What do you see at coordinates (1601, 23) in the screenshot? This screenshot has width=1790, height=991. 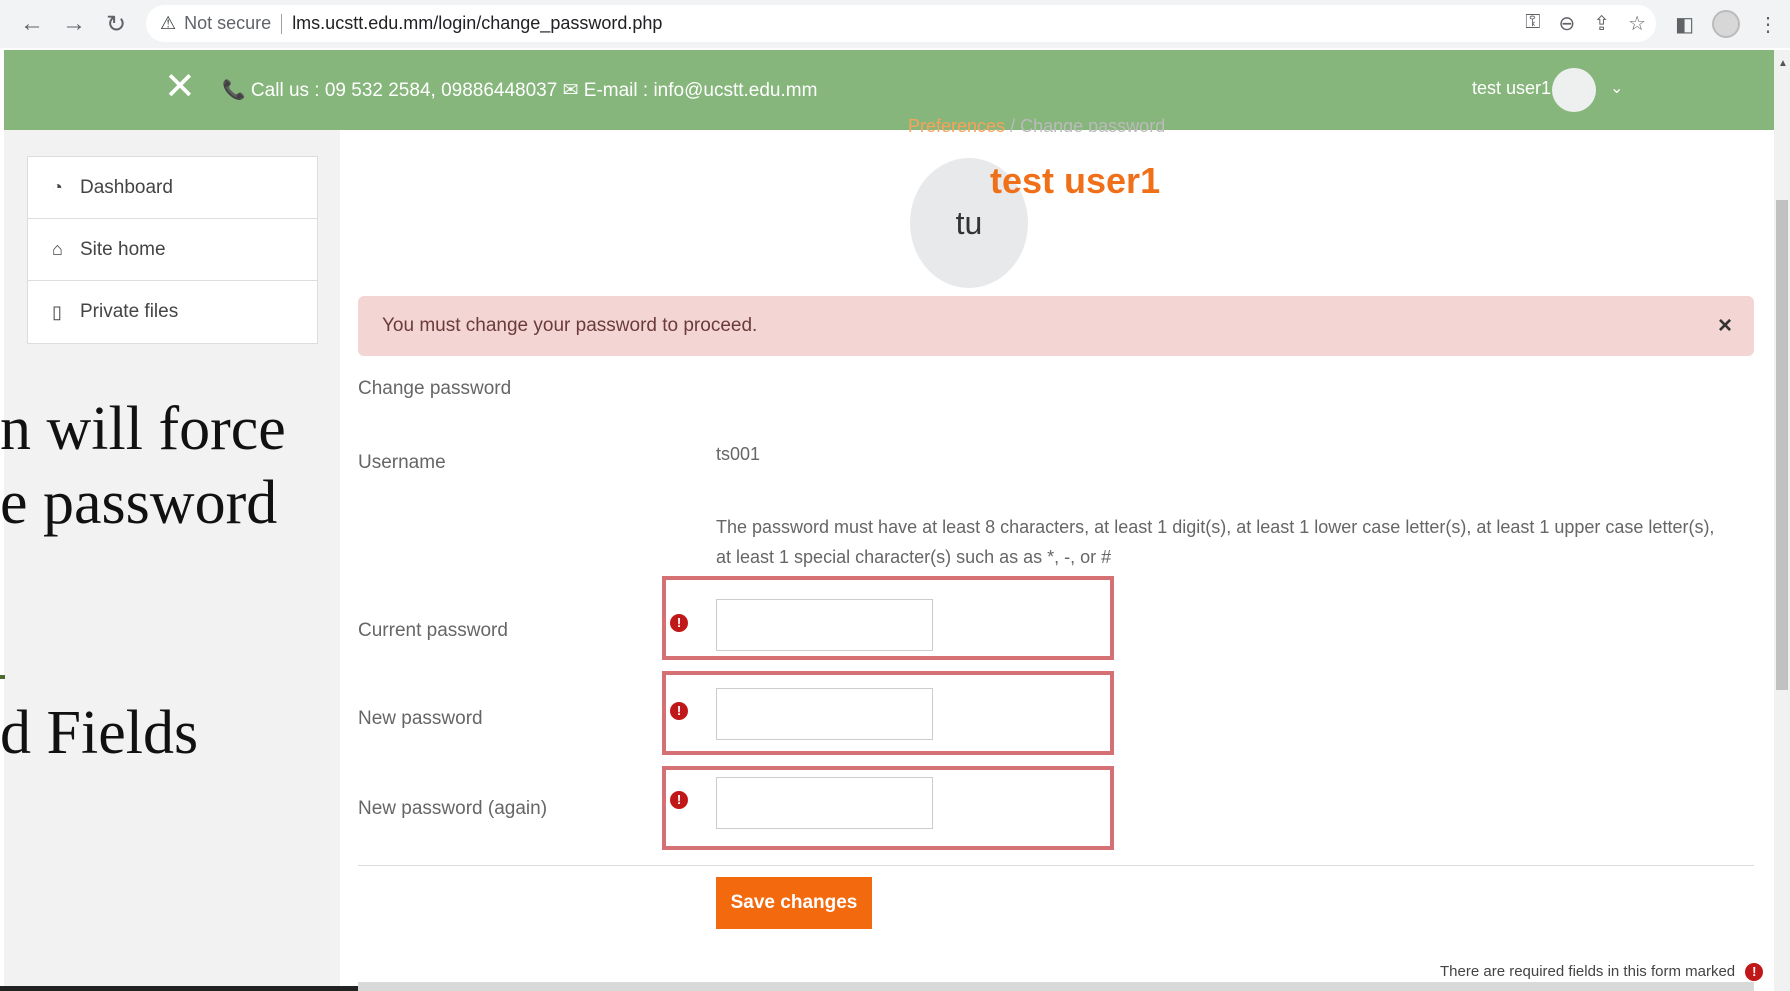 I see `share-icon: ⇪` at bounding box center [1601, 23].